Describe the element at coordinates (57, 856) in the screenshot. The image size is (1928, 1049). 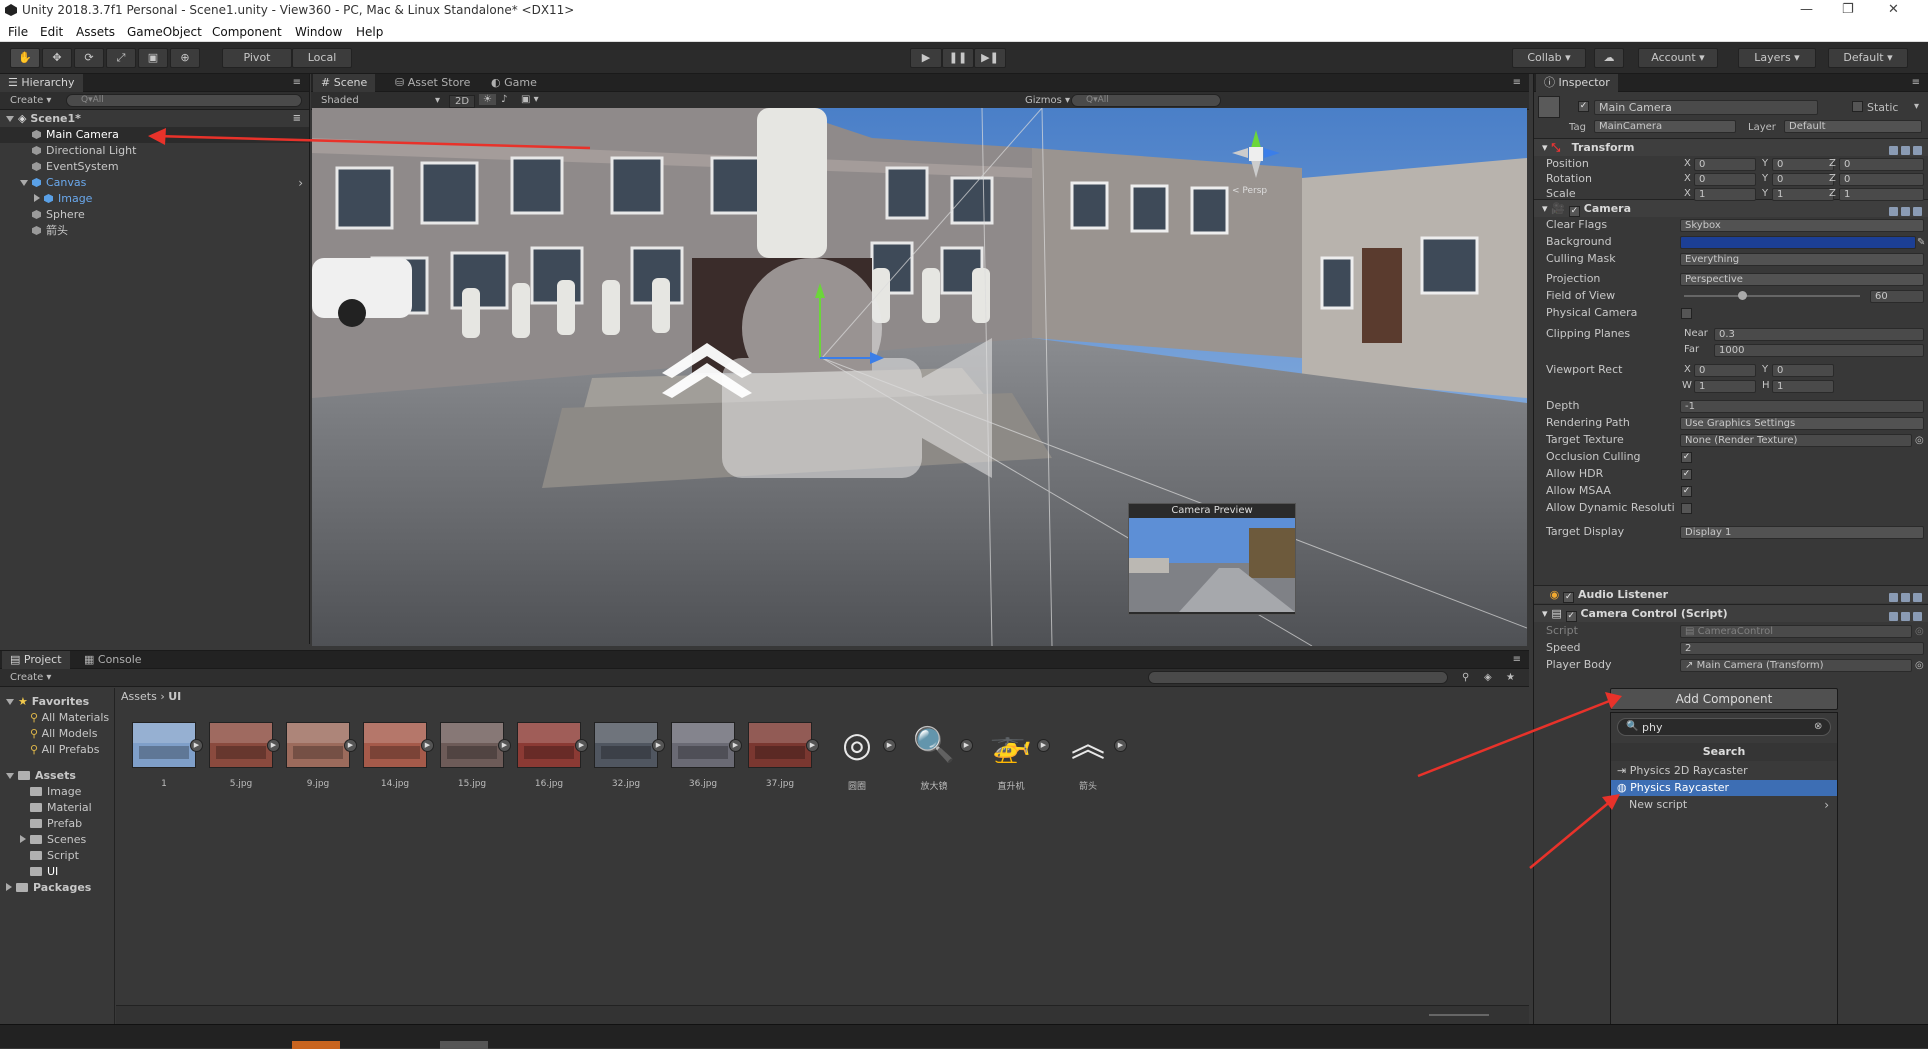
I see `folder-script: Script` at that location.